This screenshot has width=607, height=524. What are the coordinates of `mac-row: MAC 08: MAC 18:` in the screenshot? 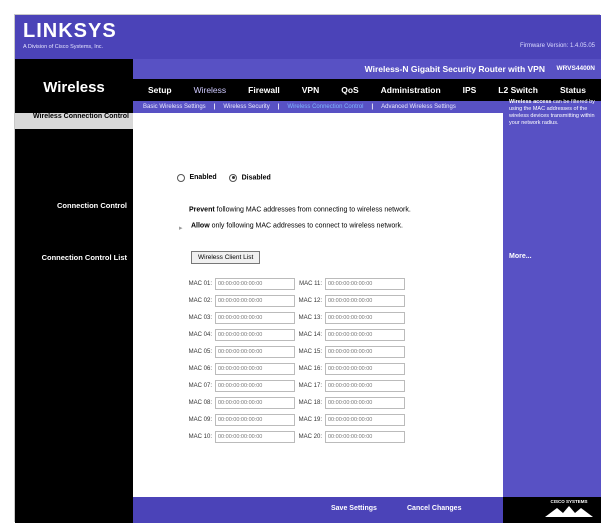 It's located at (295, 402).